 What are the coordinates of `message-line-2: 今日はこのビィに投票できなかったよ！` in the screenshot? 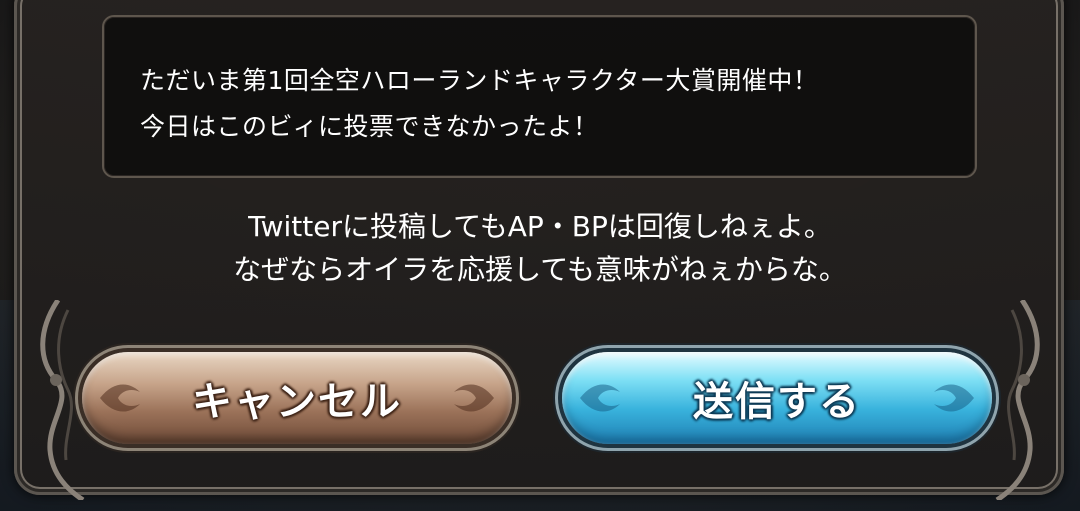 It's located at (369, 126).